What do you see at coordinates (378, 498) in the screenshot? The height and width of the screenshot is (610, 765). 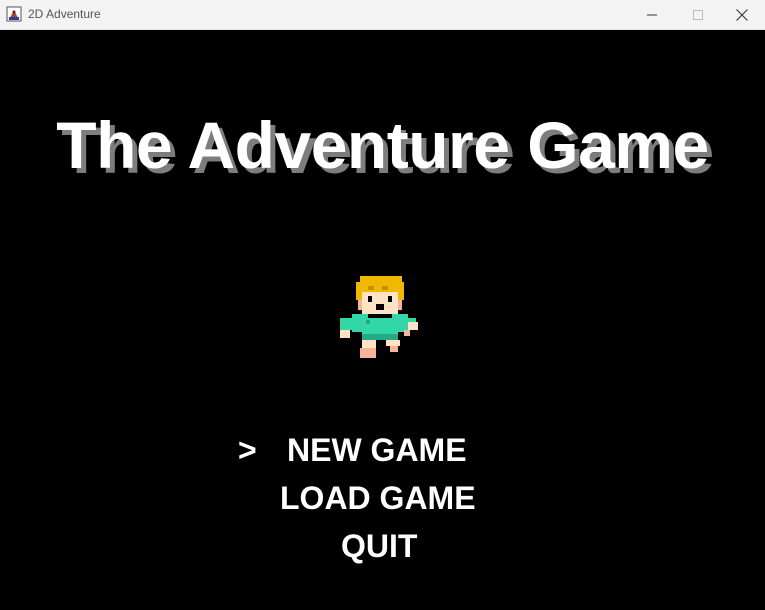 I see `menu-load-game: LOAD GAME` at bounding box center [378, 498].